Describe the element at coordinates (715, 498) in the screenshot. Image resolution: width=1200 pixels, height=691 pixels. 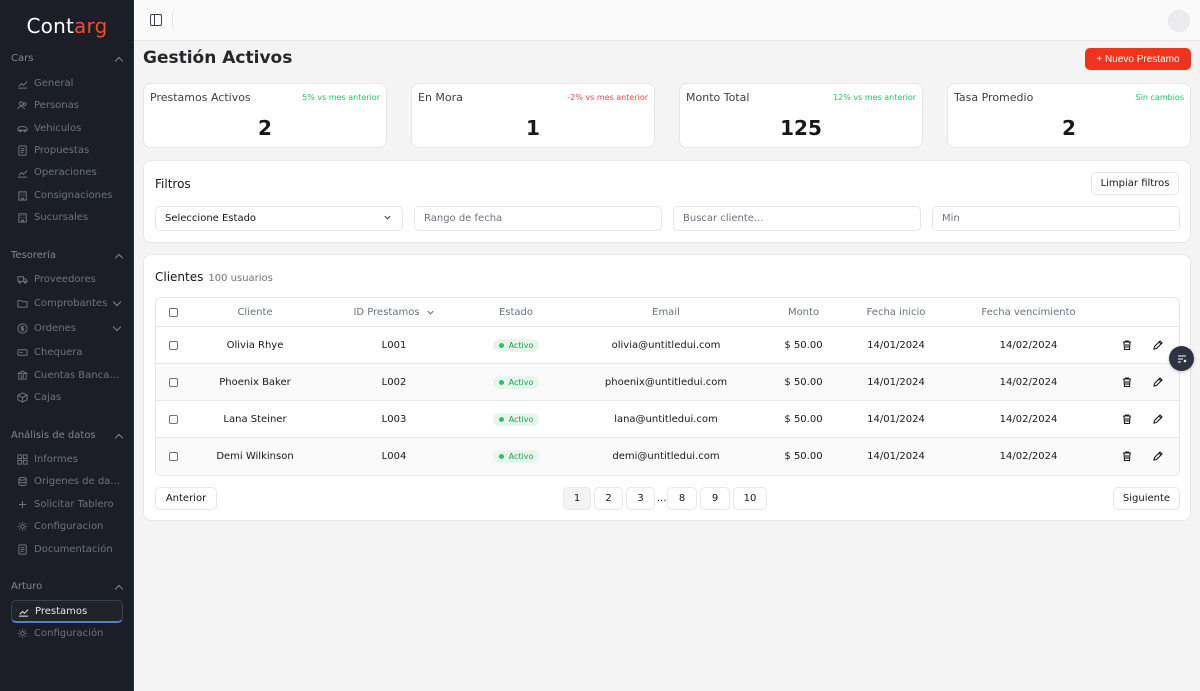
I see `page-button-9: 9` at that location.